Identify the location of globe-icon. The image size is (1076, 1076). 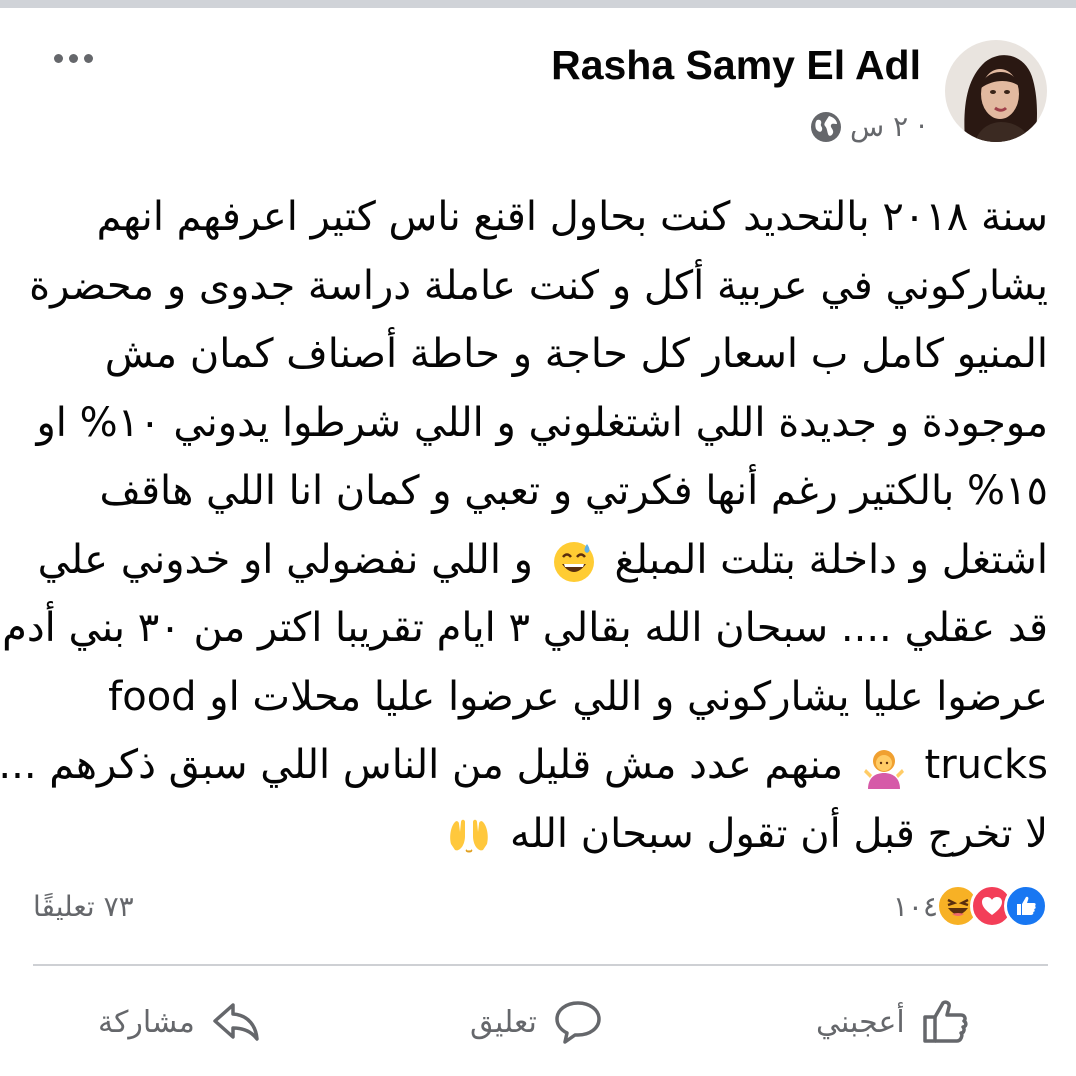
(826, 126).